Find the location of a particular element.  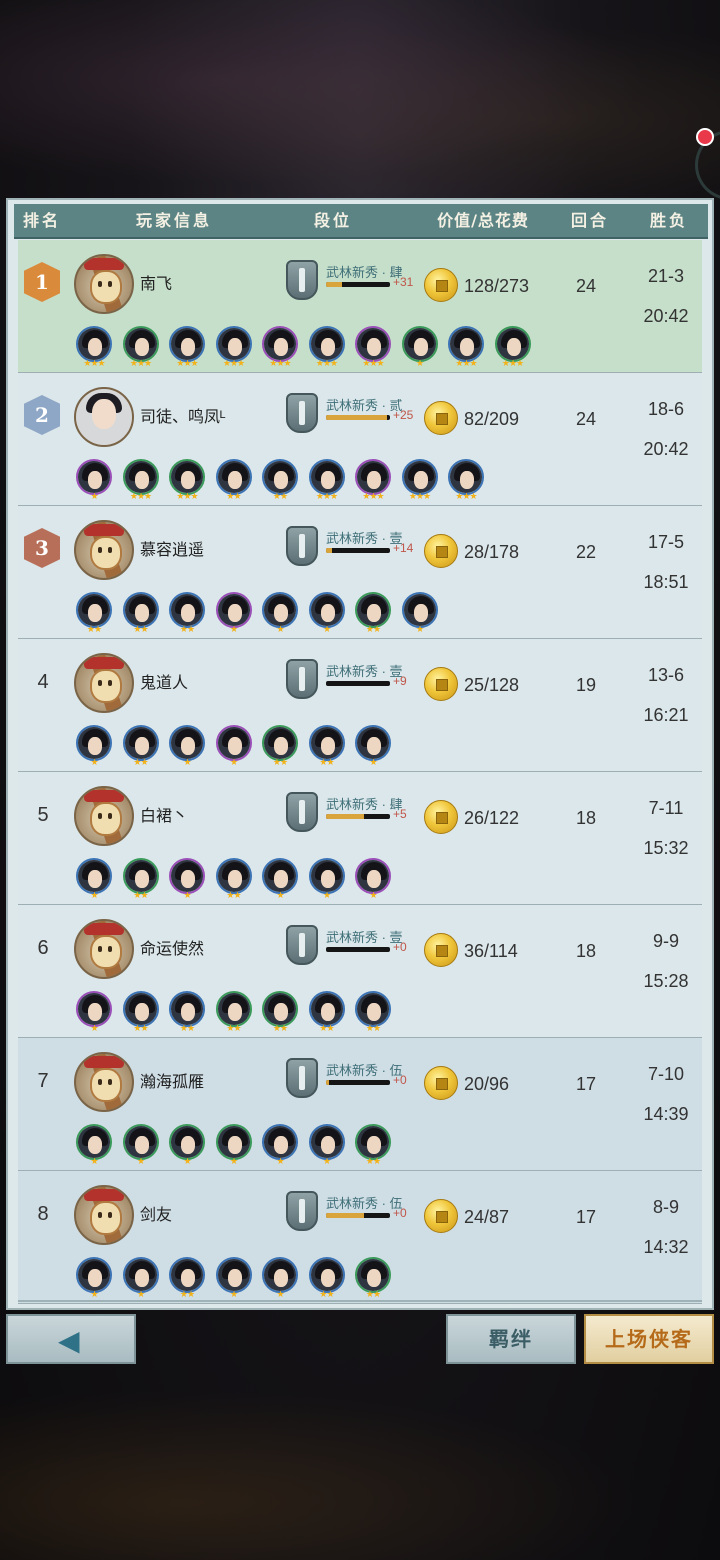

rank-number: 1 is located at coordinates (42, 282).